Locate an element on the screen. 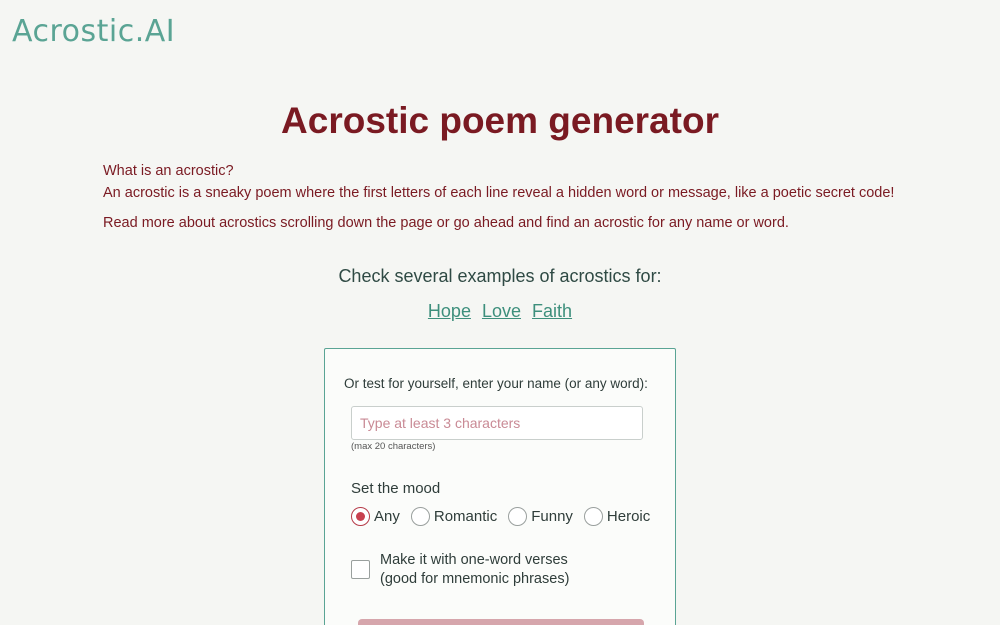  mood-option-any: Any is located at coordinates (375, 516).